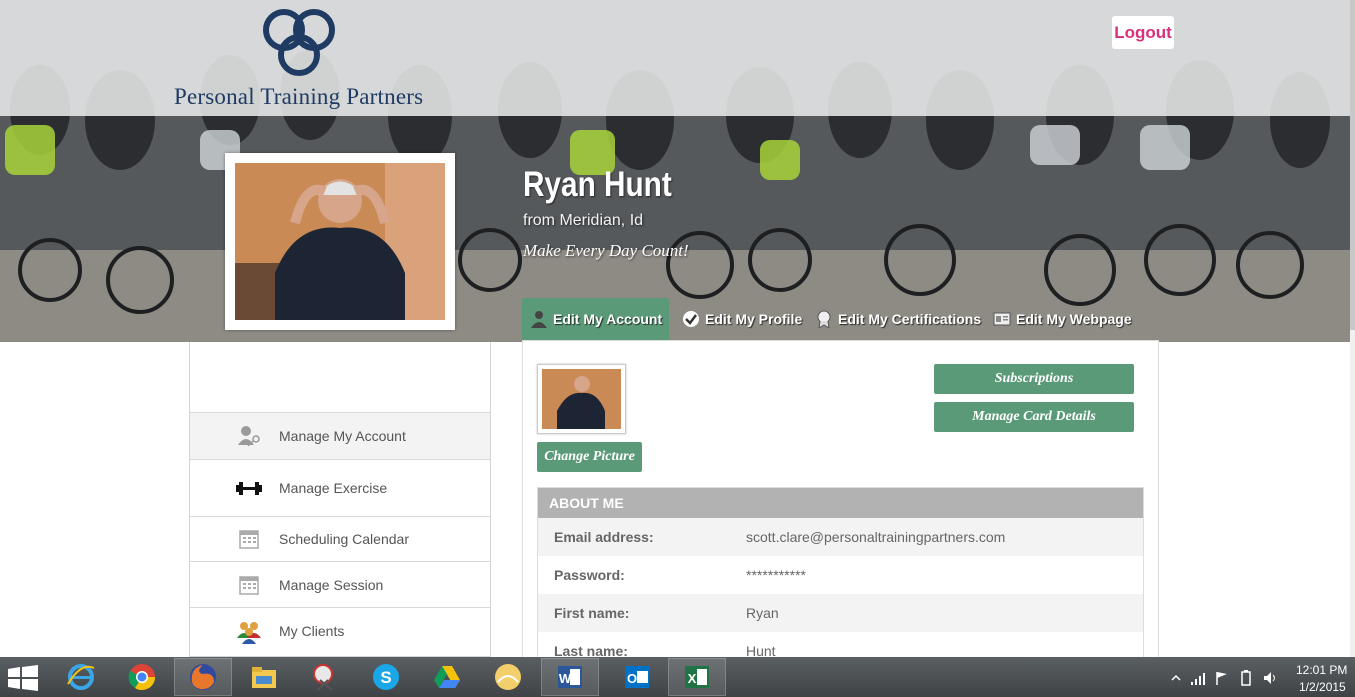 This screenshot has width=1355, height=697. Describe the element at coordinates (1321, 670) in the screenshot. I see `clock-time: 12:01 PM` at that location.